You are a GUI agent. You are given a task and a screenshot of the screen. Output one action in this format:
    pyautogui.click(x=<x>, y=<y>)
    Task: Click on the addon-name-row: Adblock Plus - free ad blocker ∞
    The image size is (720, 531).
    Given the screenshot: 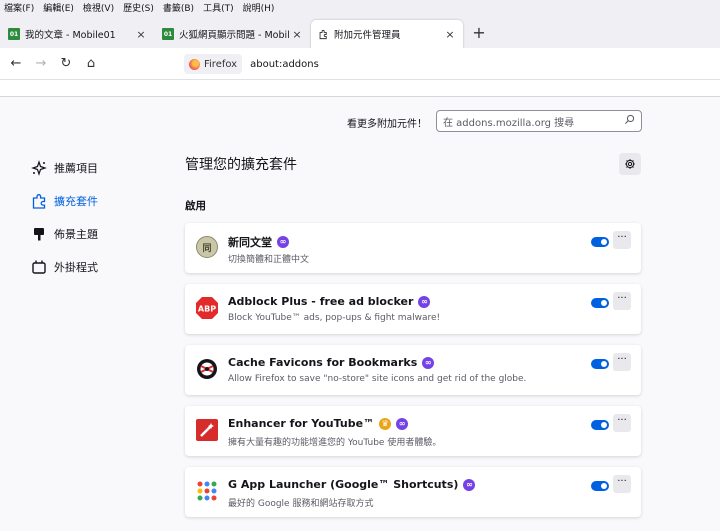 What is the action you would take?
    pyautogui.click(x=329, y=301)
    